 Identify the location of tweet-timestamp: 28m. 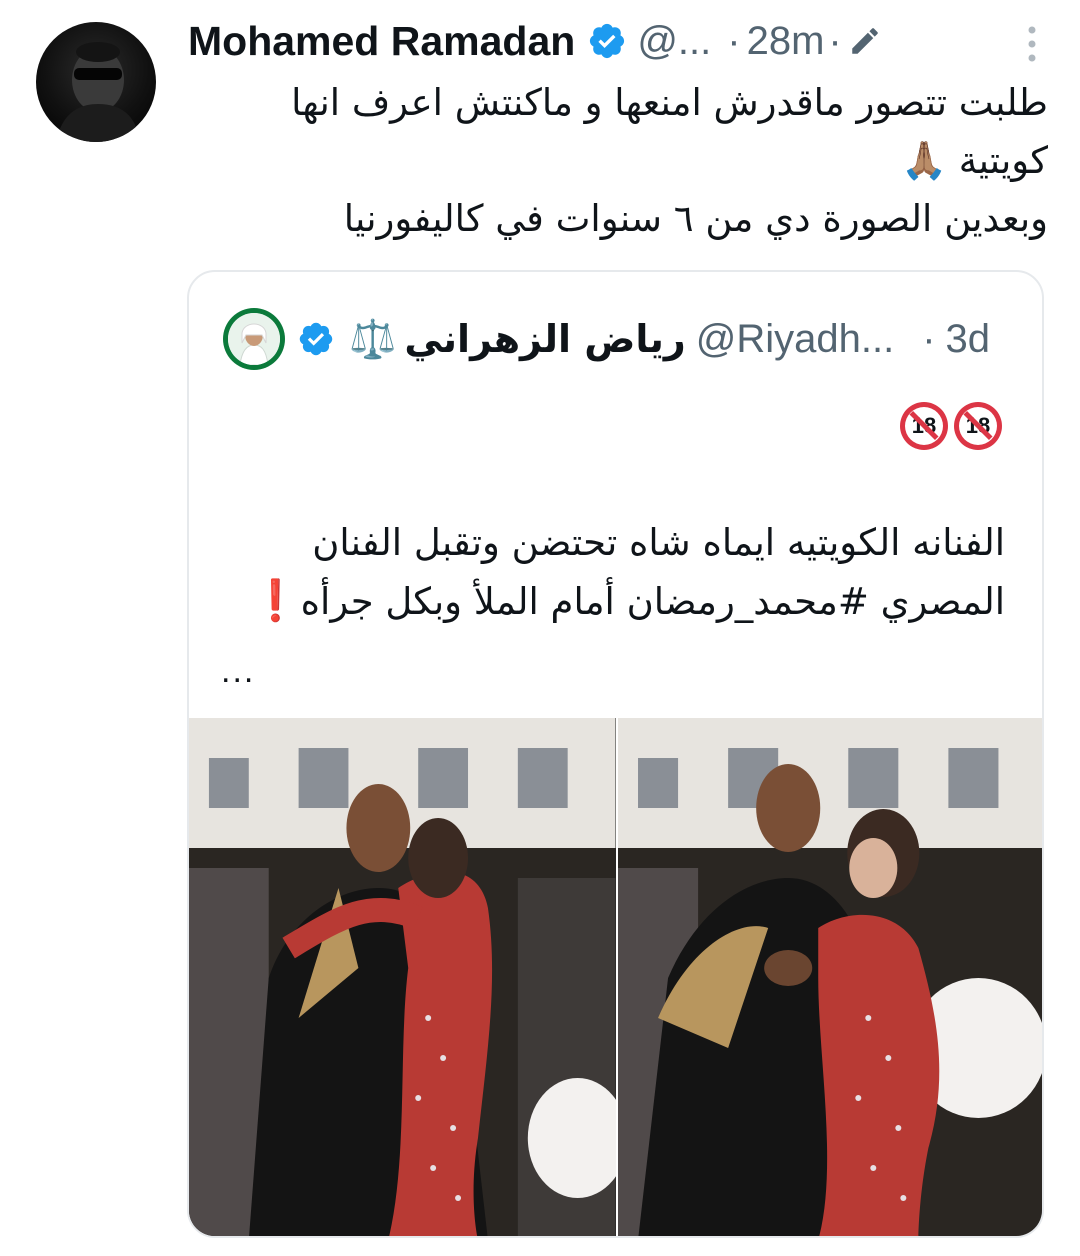
(786, 41).